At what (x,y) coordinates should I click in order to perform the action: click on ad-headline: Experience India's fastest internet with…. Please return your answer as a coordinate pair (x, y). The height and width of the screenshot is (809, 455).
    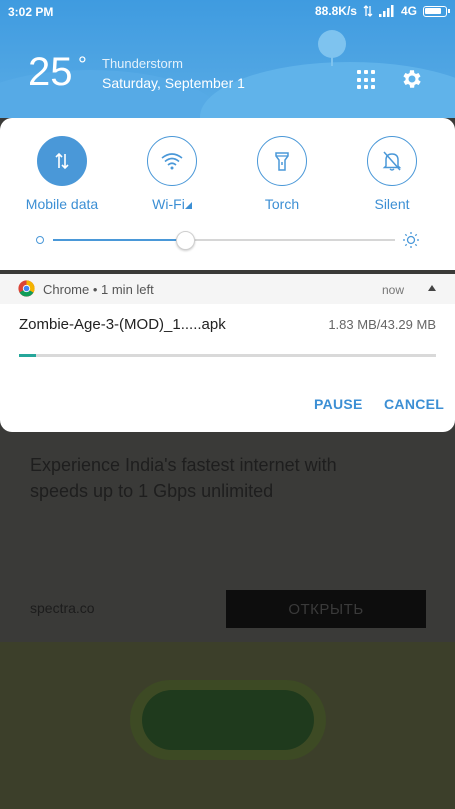
    Looking at the image, I should click on (183, 478).